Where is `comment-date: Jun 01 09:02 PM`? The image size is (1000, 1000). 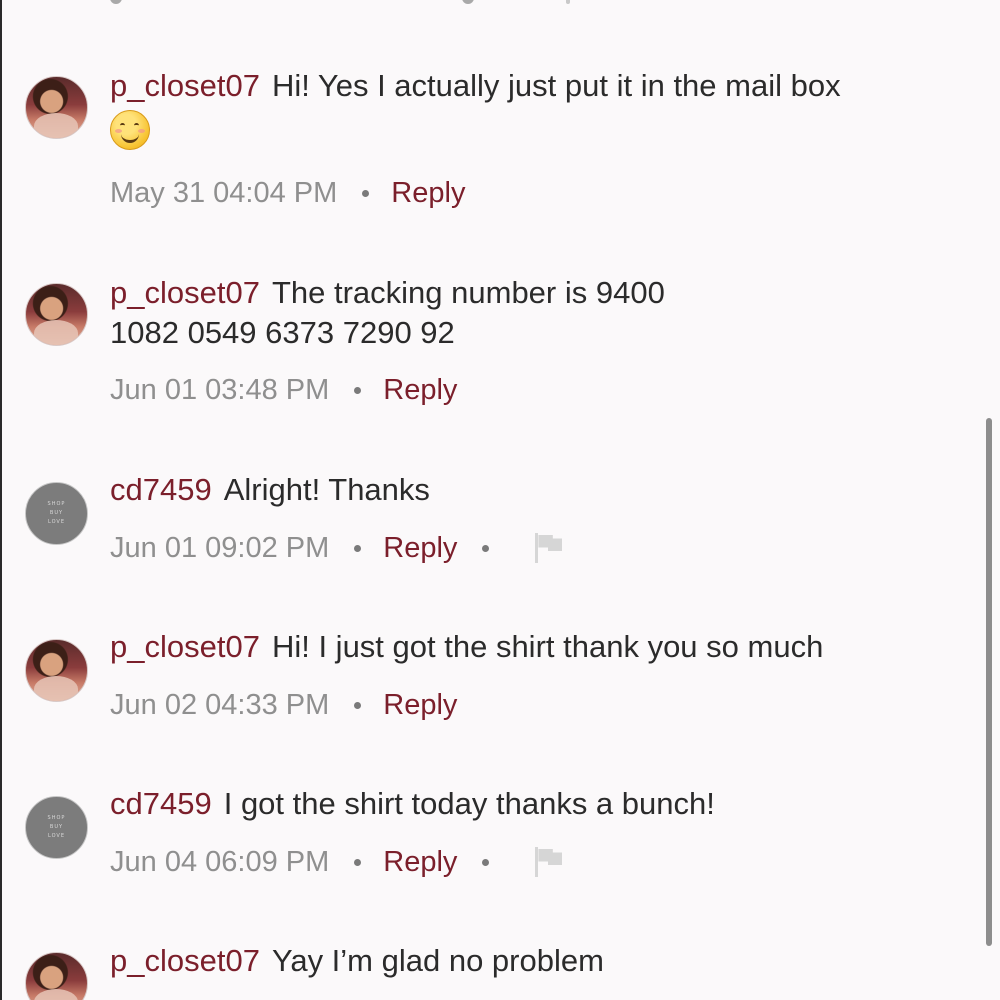
comment-date: Jun 01 09:02 PM is located at coordinates (220, 548).